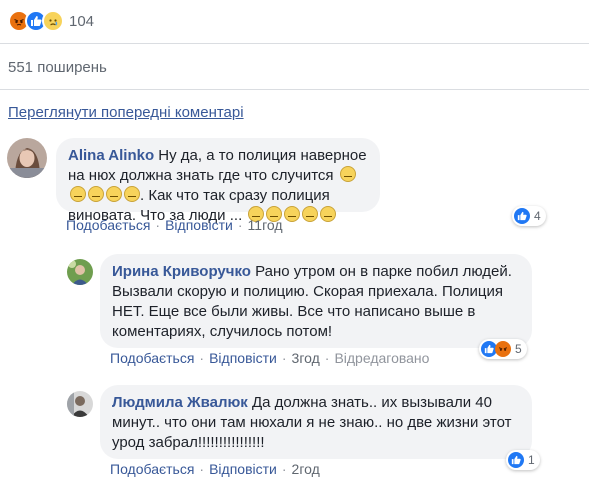 This screenshot has height=495, width=589. I want to click on angry-icon, so click(503, 349).